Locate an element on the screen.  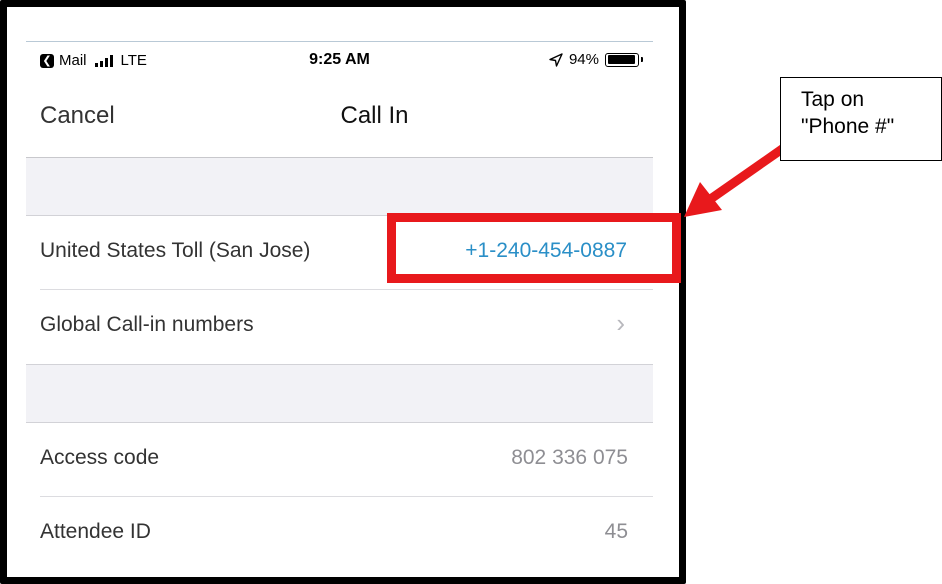
callout-text: Tap on "Phone #" is located at coordinates (848, 113).